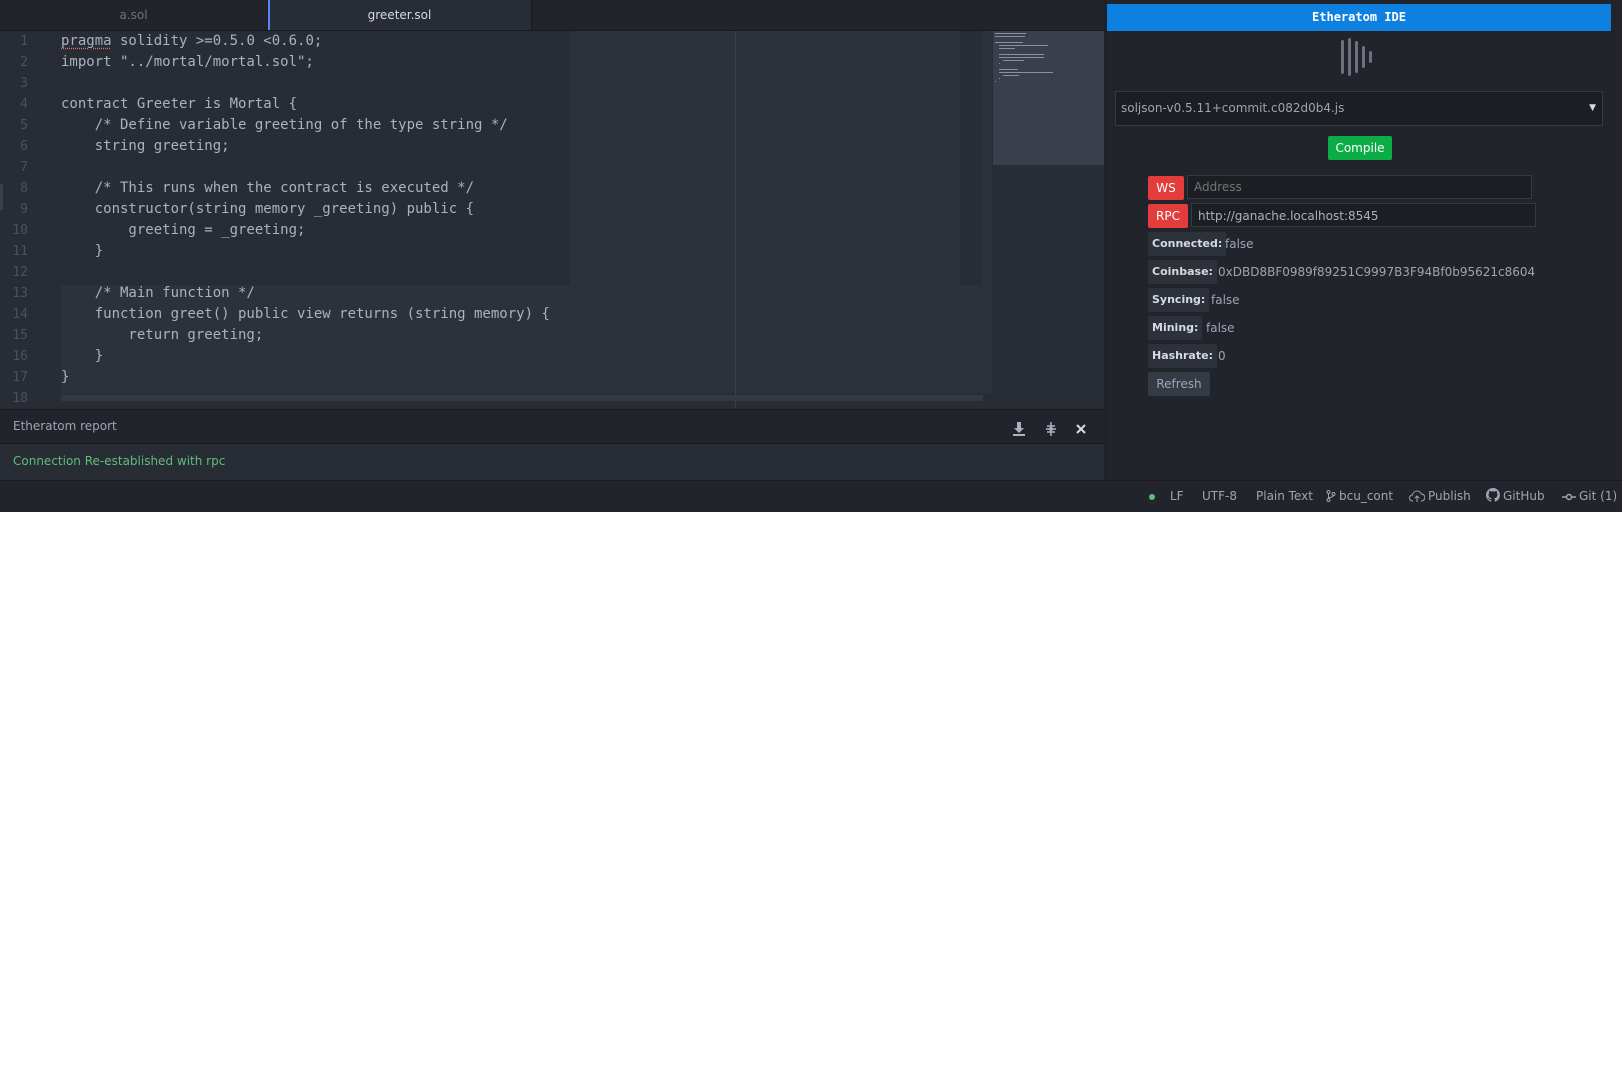 The width and height of the screenshot is (1622, 1080). I want to click on code-line: string greeting;, so click(522, 146).